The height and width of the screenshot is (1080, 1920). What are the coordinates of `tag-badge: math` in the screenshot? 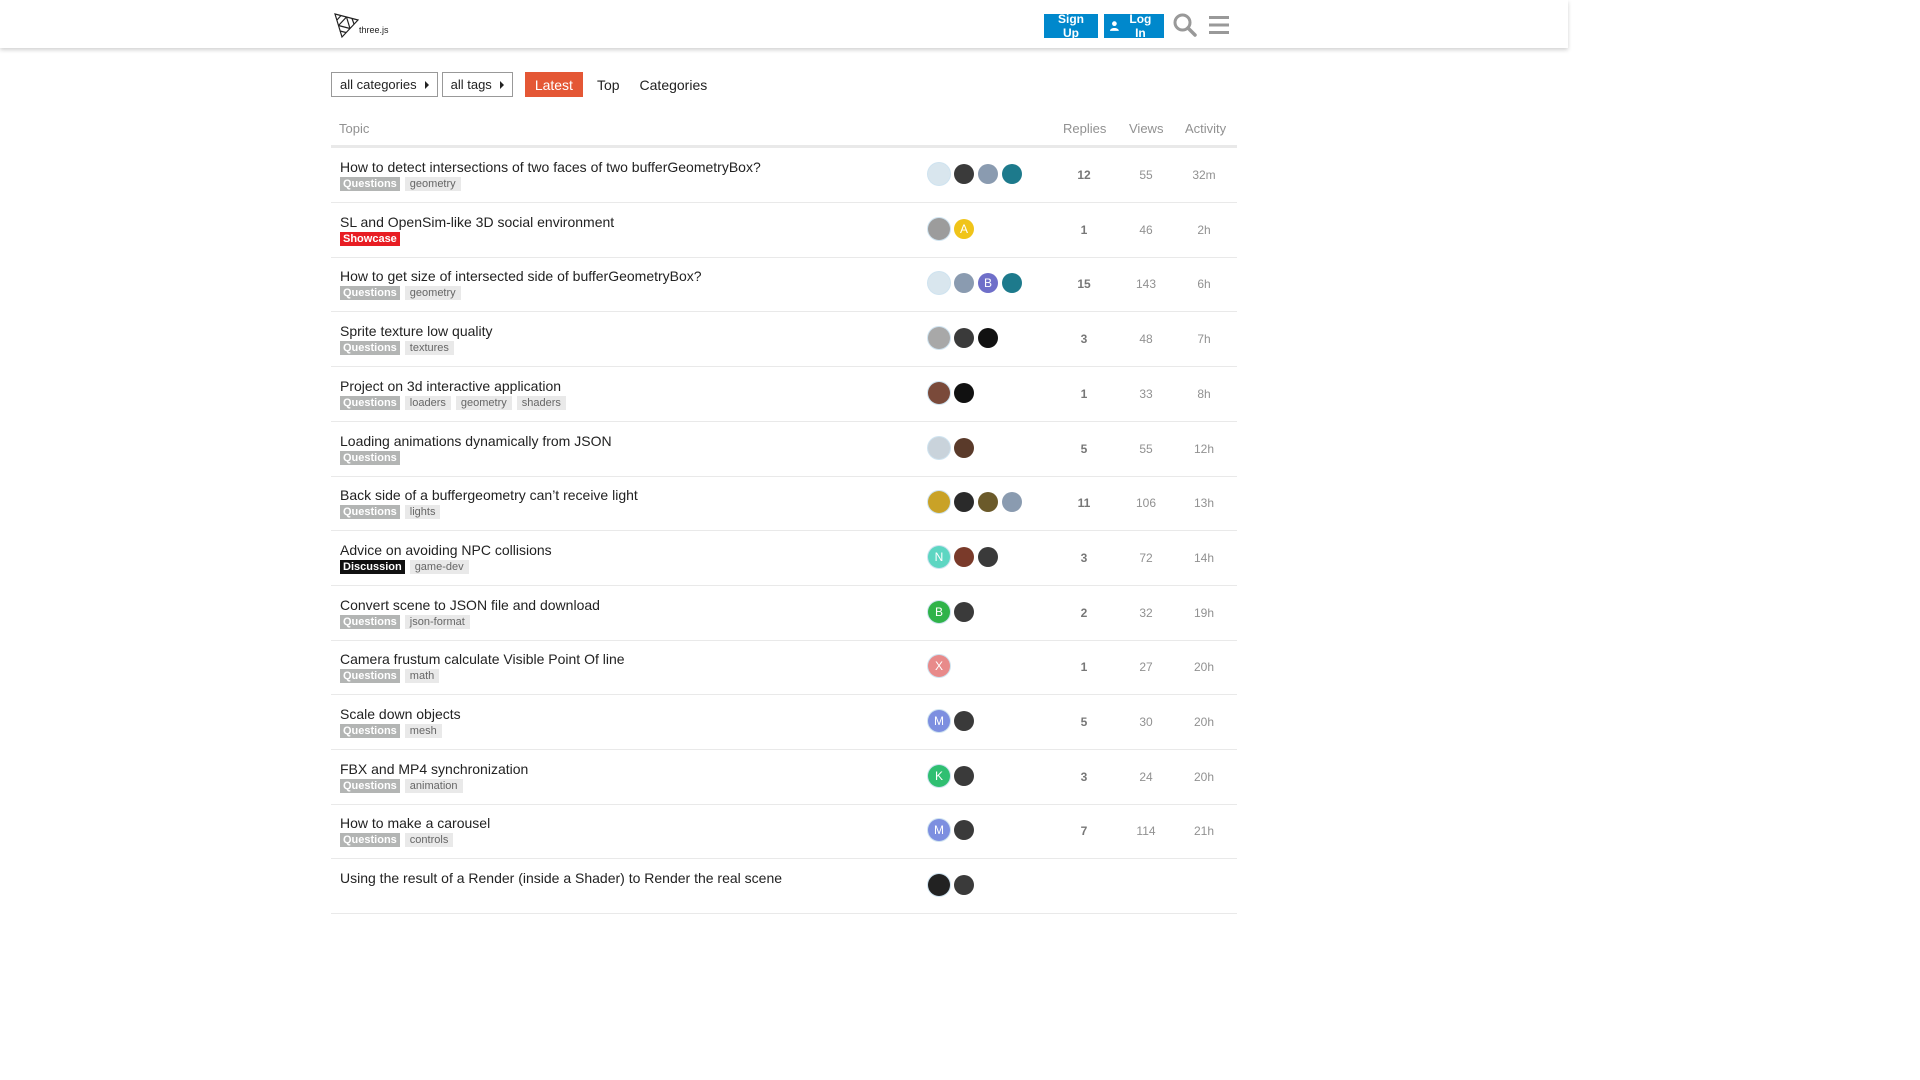 It's located at (422, 676).